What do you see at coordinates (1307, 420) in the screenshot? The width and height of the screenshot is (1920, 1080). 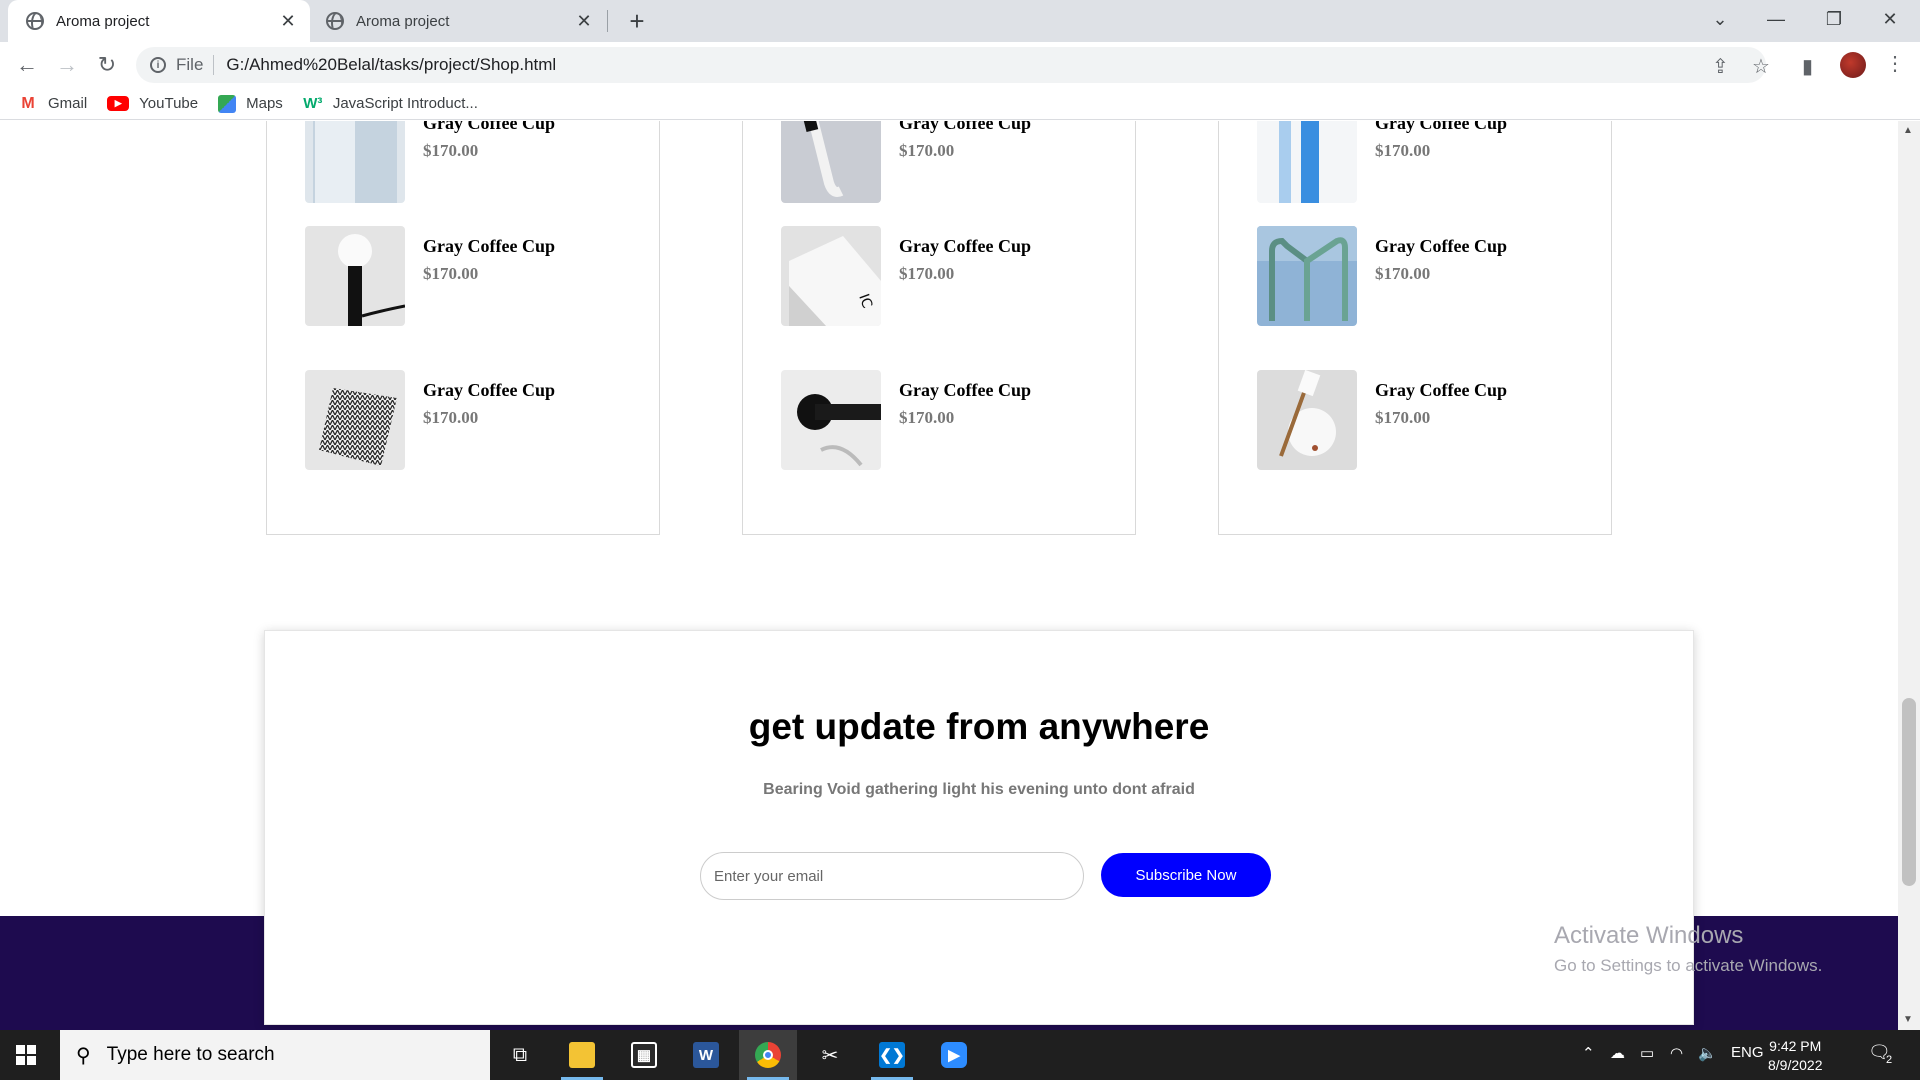 I see `product-image-white-sphere` at bounding box center [1307, 420].